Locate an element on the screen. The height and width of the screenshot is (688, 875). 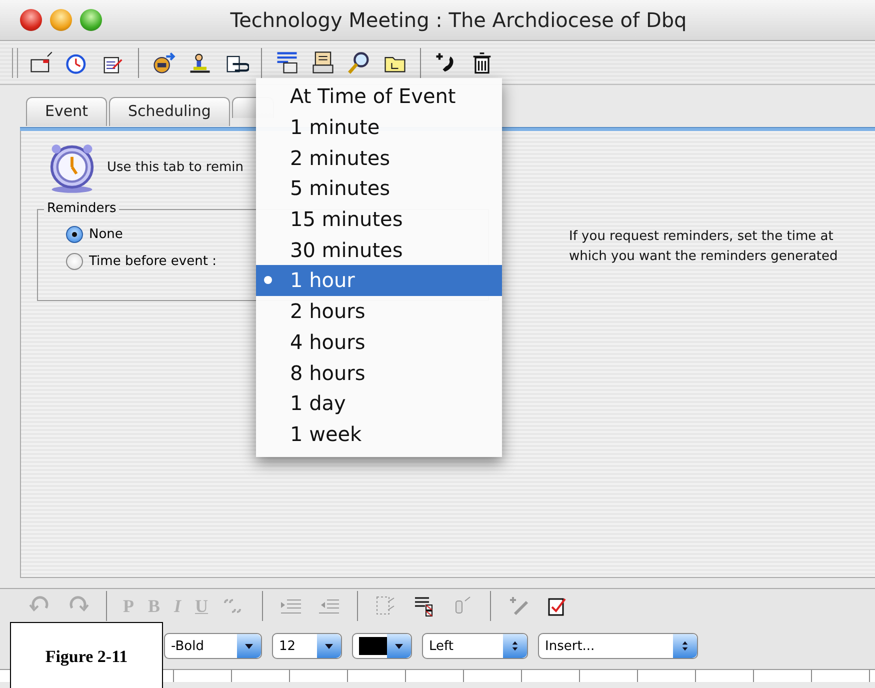
menu-item: At Time of Event is located at coordinates (379, 96).